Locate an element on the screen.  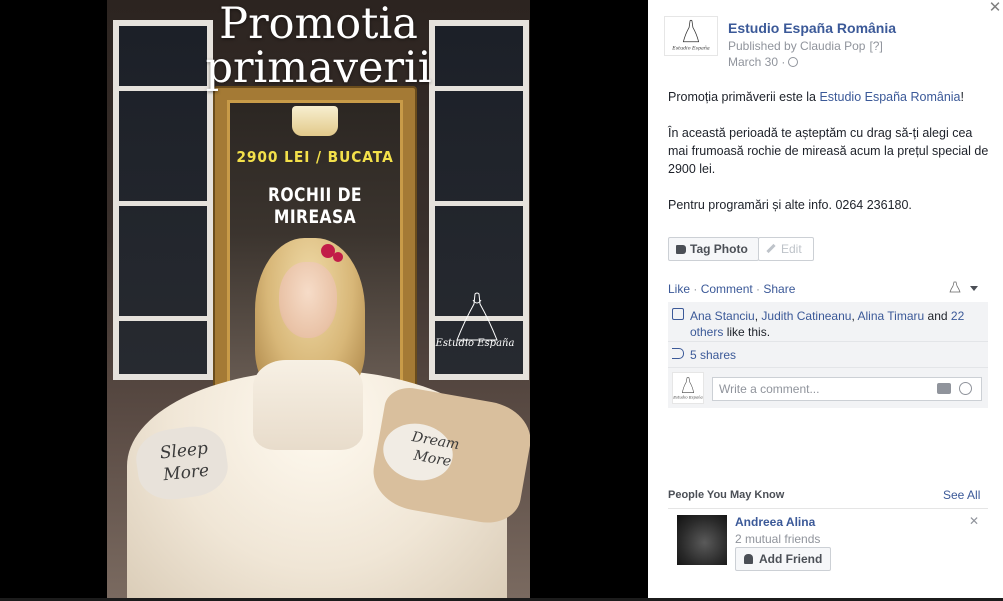
edit-label: Edit is located at coordinates (791, 249).